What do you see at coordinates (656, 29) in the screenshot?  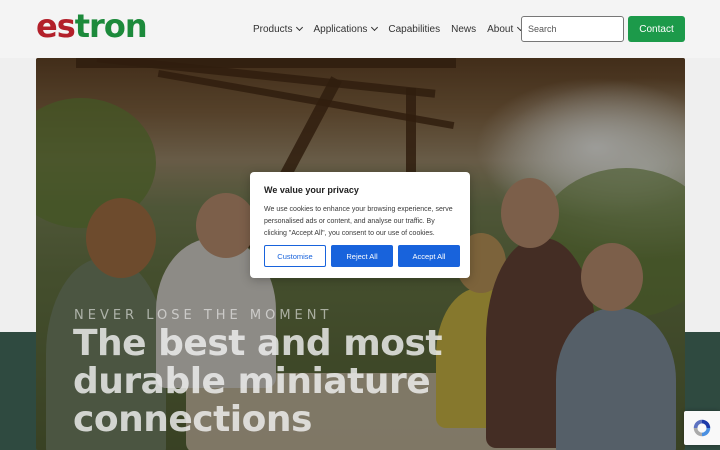 I see `contact-button: Contact` at bounding box center [656, 29].